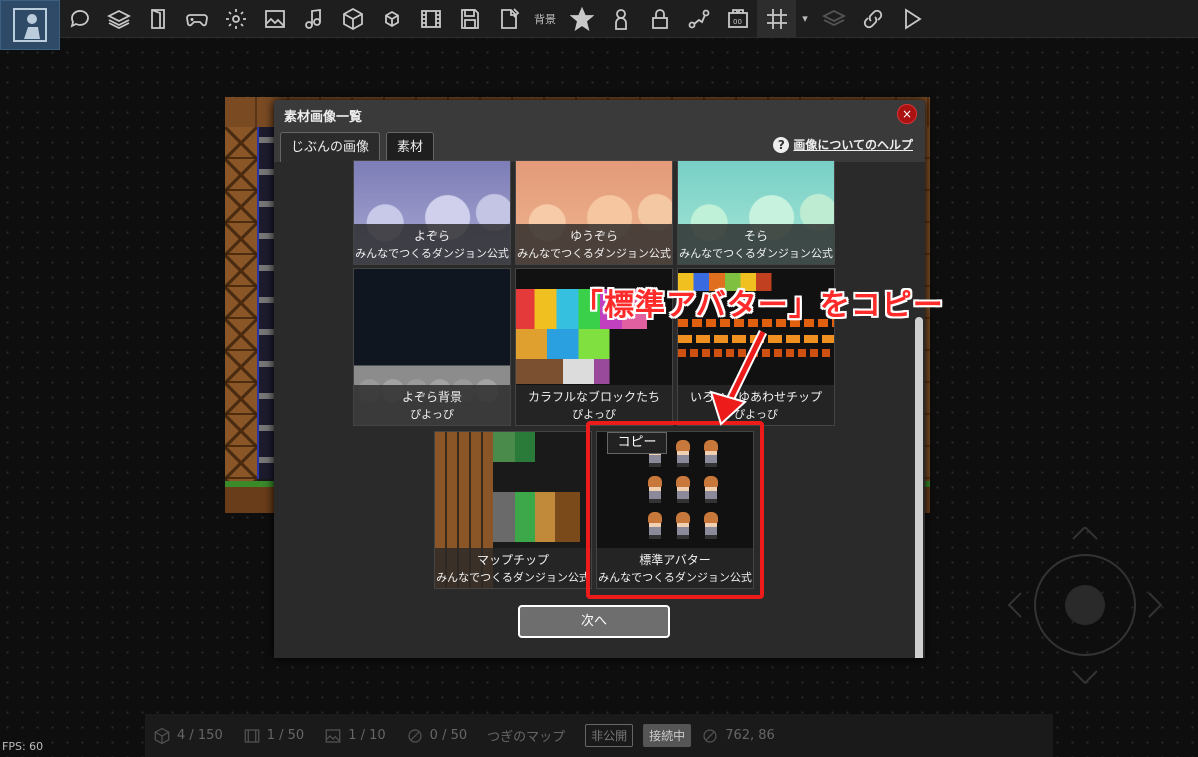 This screenshot has width=1198, height=757. Describe the element at coordinates (593, 397) in the screenshot. I see `asset-title: カラフルなブロックたち` at that location.